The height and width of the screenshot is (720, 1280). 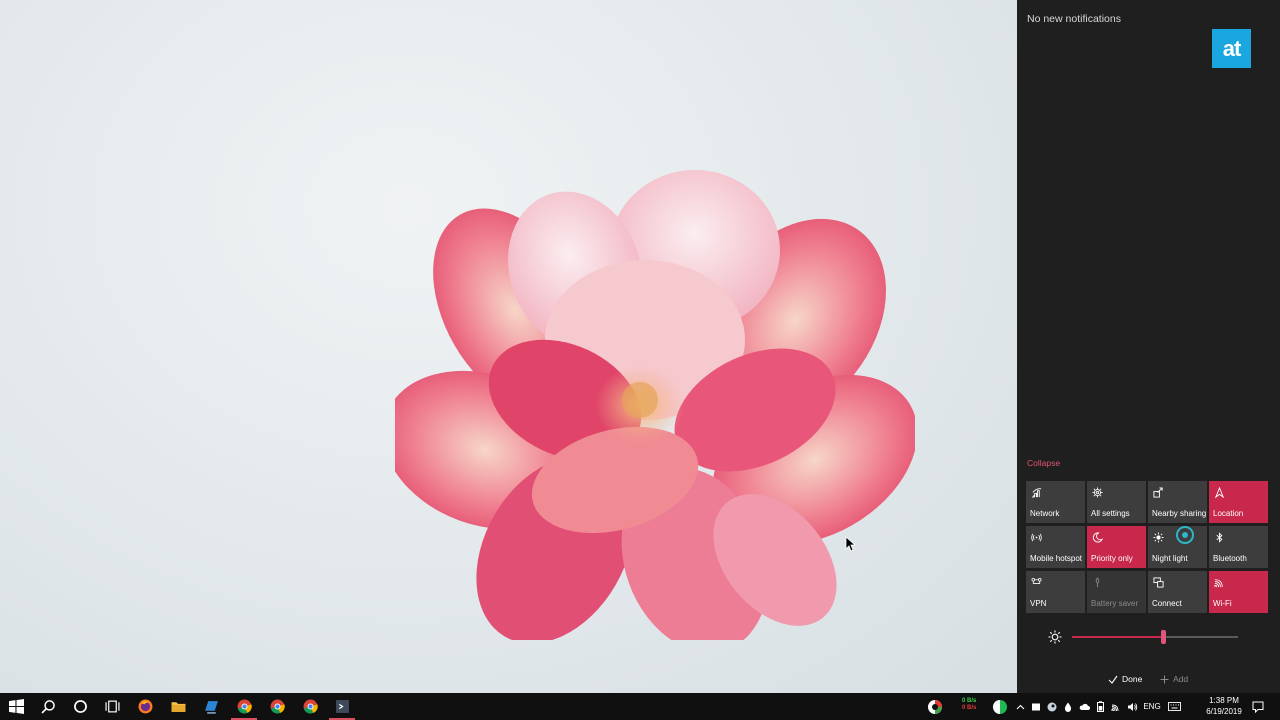 What do you see at coordinates (1116, 592) in the screenshot?
I see `tile-battery-saver: Battery saver` at bounding box center [1116, 592].